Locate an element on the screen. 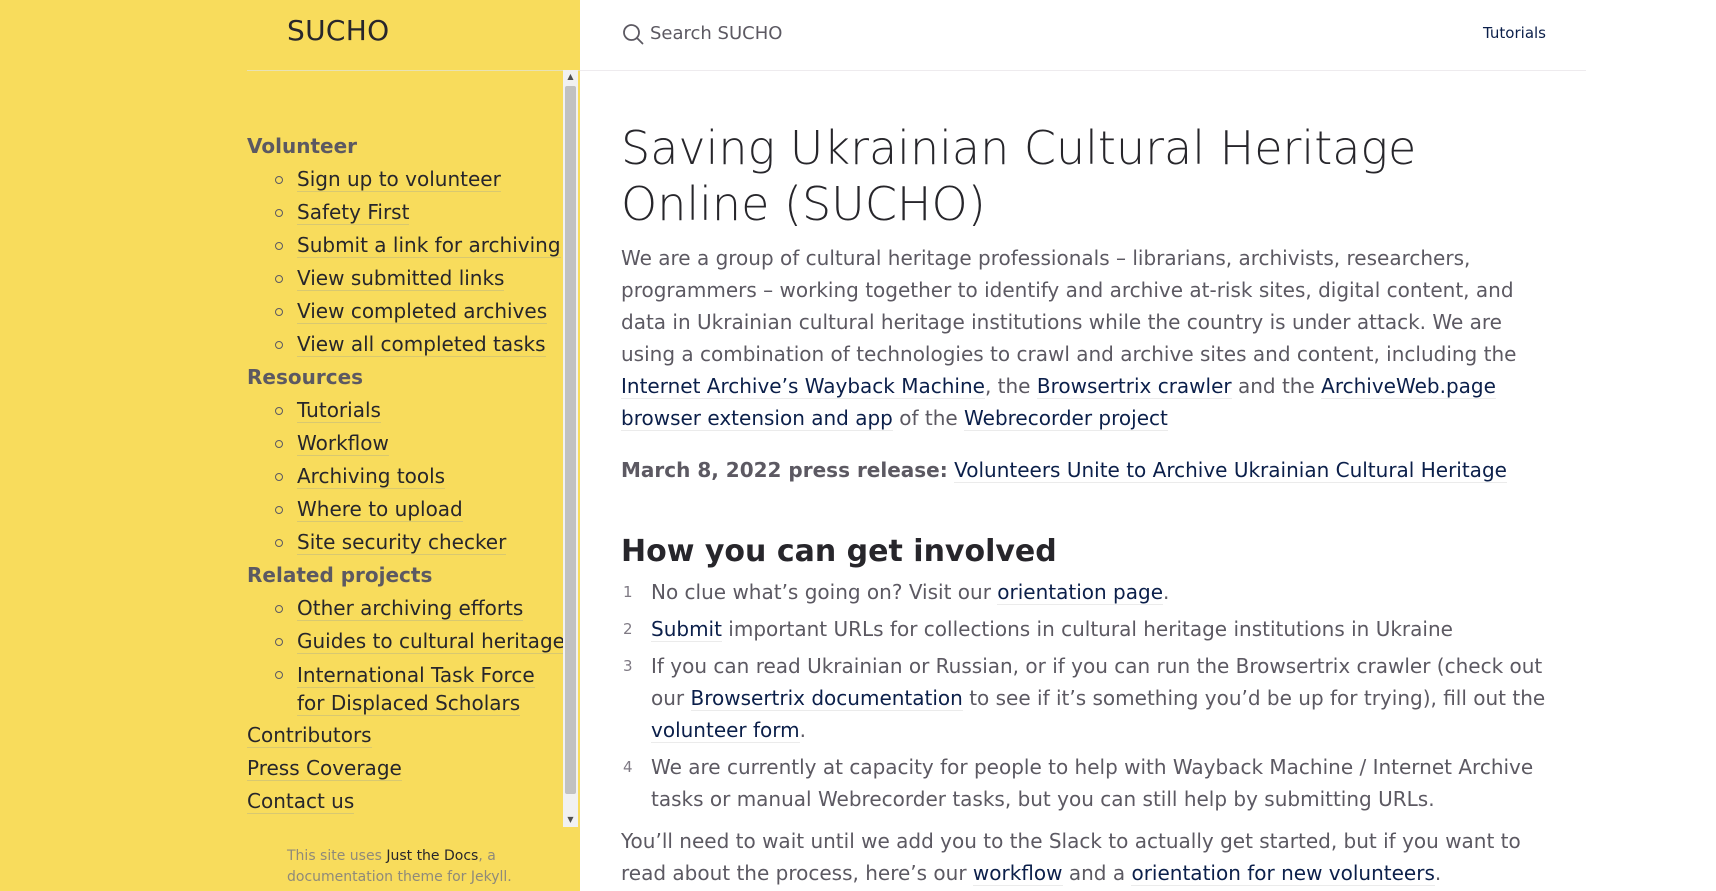 This screenshot has width=1716, height=891. orientation-page-link: orientation page is located at coordinates (1080, 592).